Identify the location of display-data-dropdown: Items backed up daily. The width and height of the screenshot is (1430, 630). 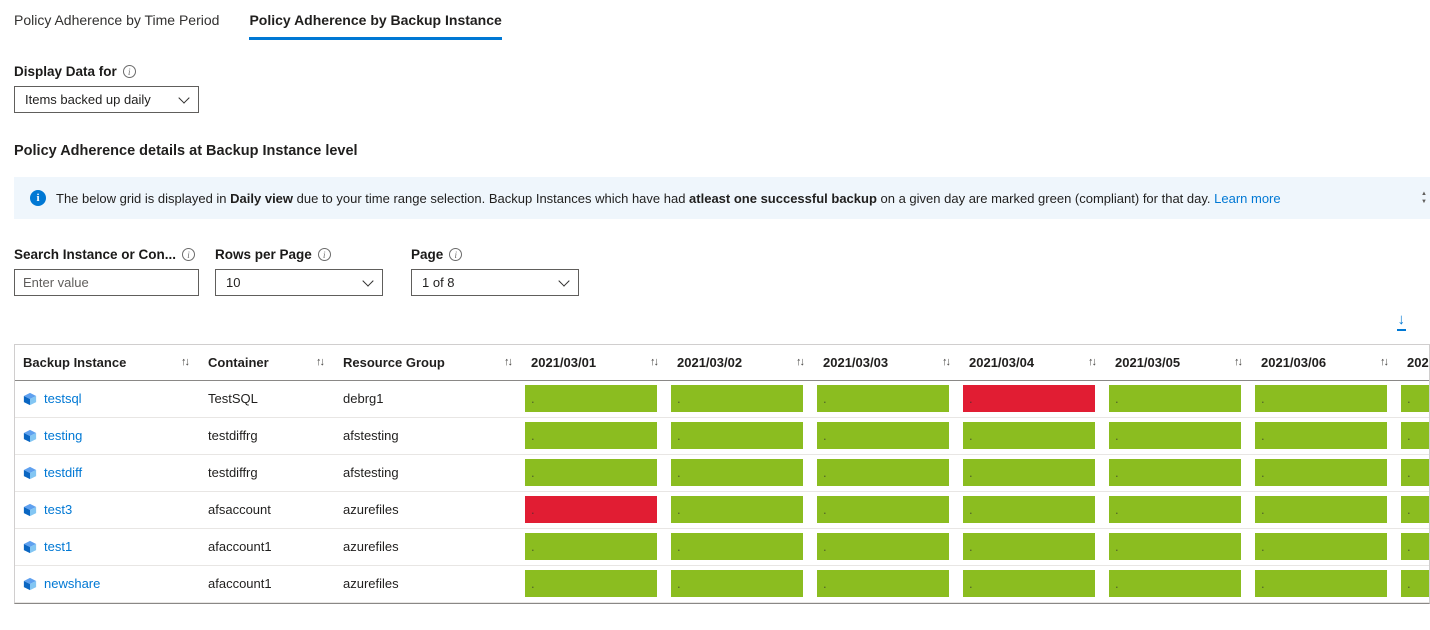
(106, 99).